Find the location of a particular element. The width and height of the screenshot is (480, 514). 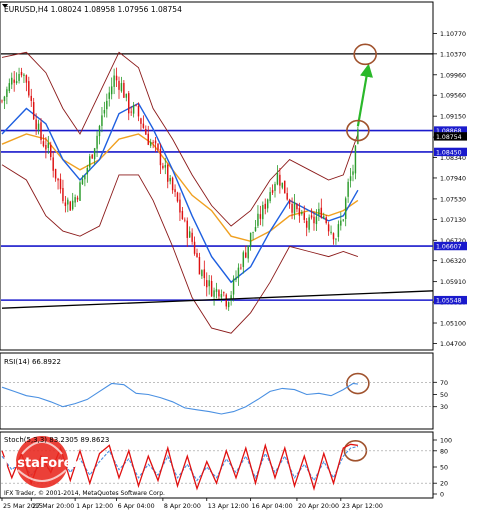

time-tick-label: 20 Apr 20:00 is located at coordinates (318, 506).